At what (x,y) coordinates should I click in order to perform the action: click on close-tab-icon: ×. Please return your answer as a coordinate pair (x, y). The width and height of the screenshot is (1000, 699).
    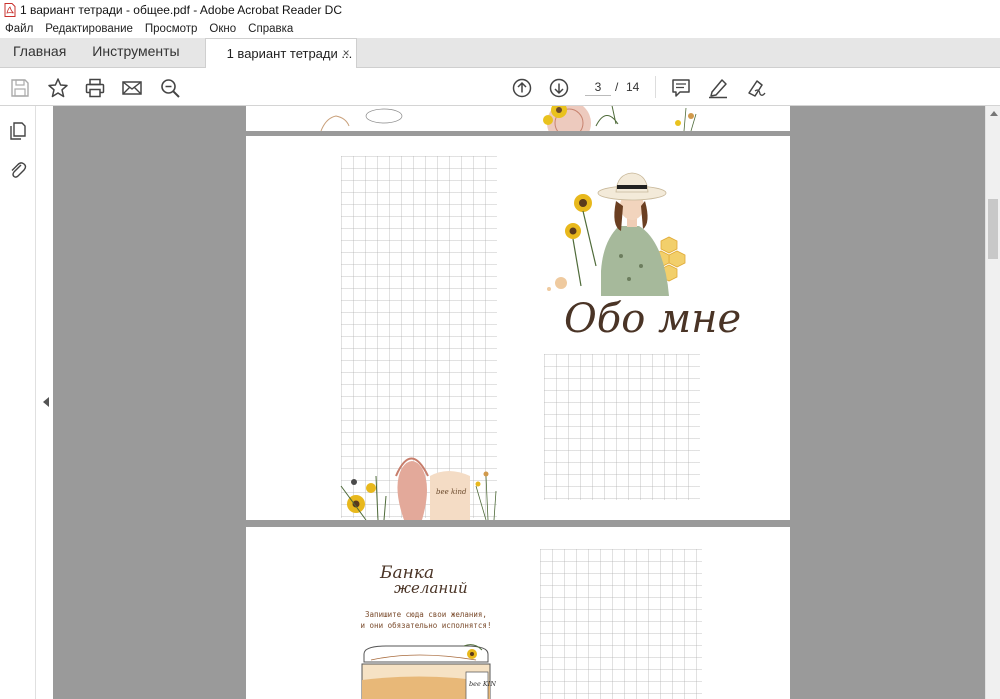
    Looking at the image, I should click on (346, 53).